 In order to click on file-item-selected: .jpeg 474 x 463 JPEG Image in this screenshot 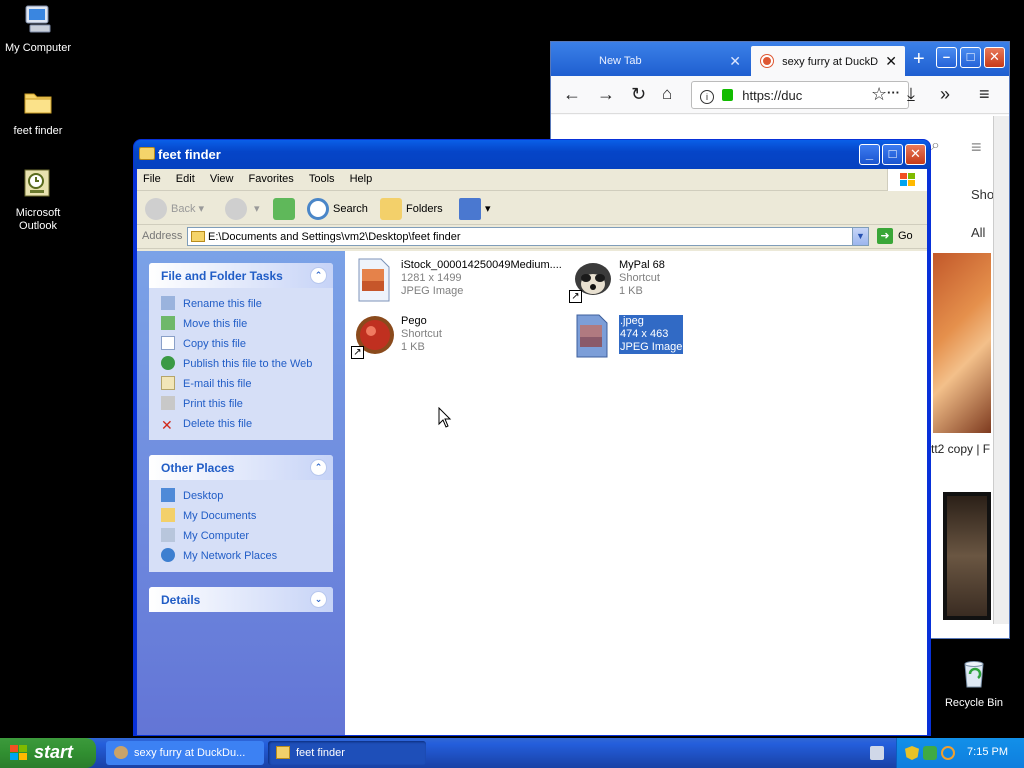, I will do `click(679, 338)`.